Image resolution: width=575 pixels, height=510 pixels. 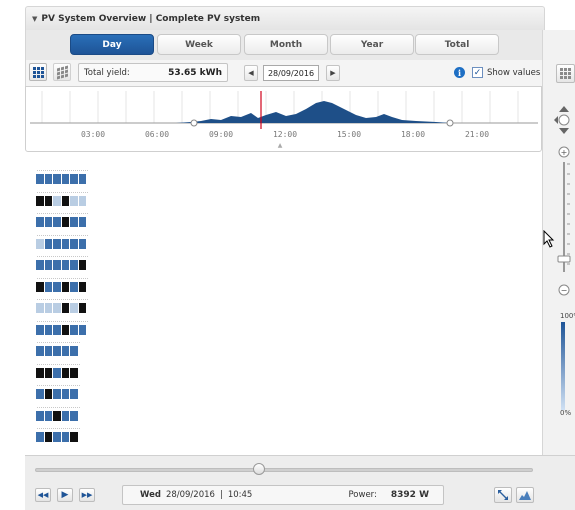 What do you see at coordinates (62, 72) in the screenshot?
I see `layout-view-button` at bounding box center [62, 72].